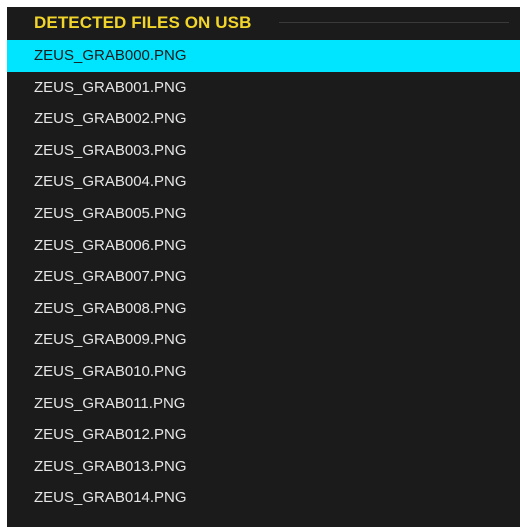  I want to click on file-item: ZEUS_GRAB001.PNG, so click(263, 88).